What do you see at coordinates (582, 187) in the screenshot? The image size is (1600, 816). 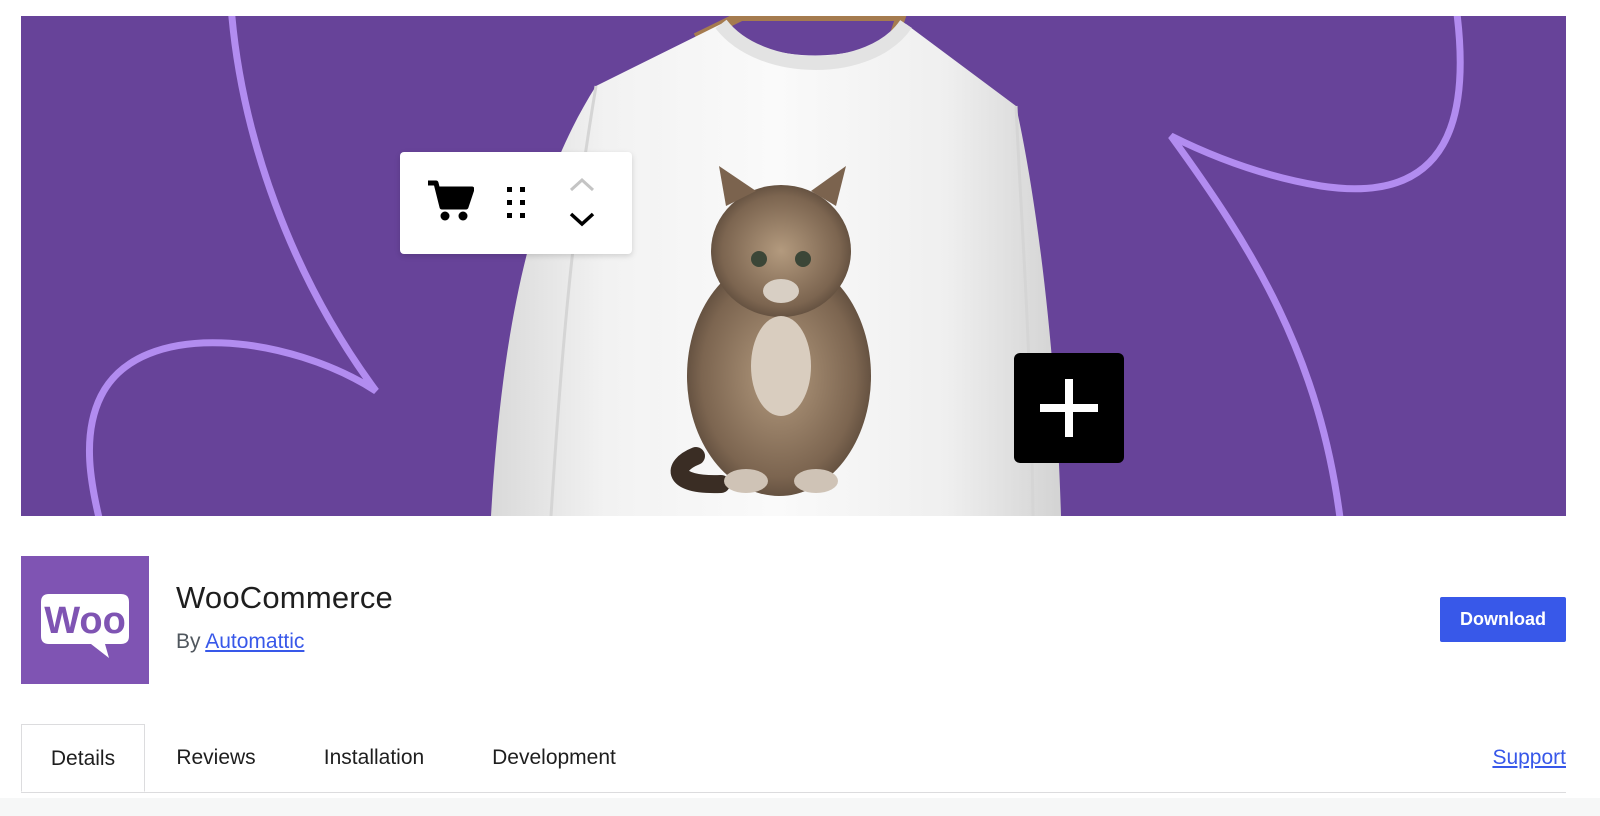 I see `chevron-up-icon` at bounding box center [582, 187].